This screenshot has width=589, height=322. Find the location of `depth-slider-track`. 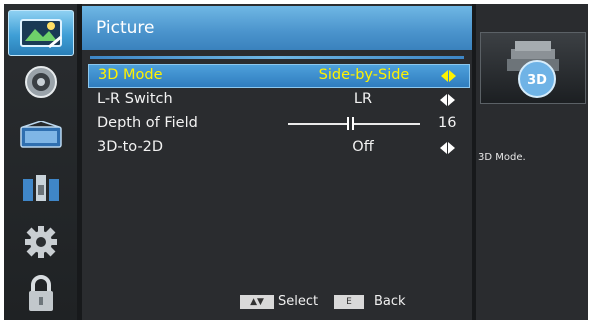

depth-slider-track is located at coordinates (354, 124).